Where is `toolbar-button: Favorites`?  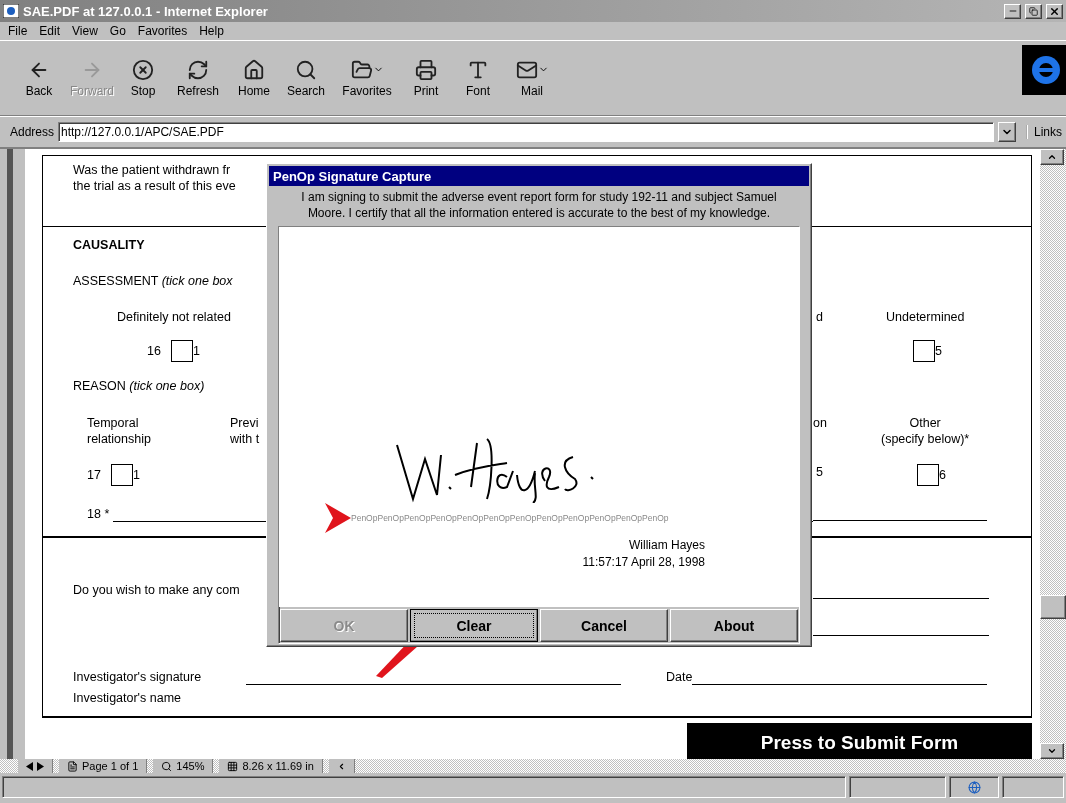 toolbar-button: Favorites is located at coordinates (367, 78).